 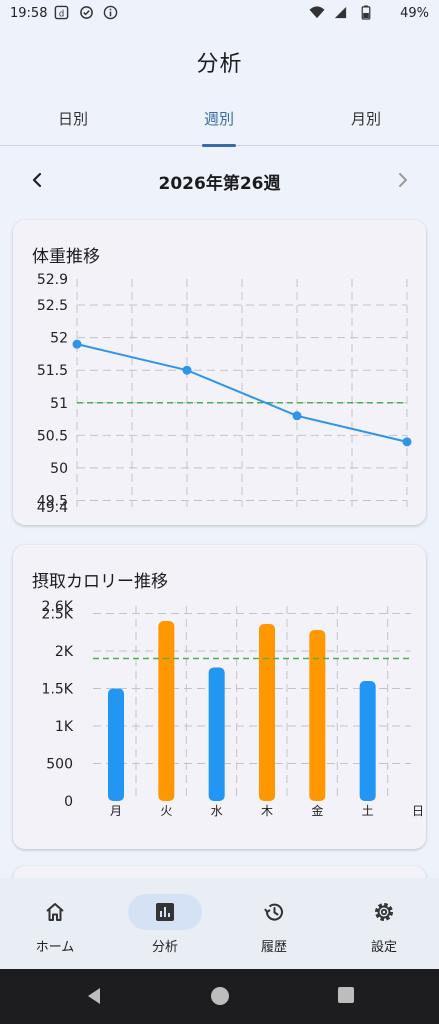 What do you see at coordinates (403, 180) in the screenshot?
I see `chevron-right-icon` at bounding box center [403, 180].